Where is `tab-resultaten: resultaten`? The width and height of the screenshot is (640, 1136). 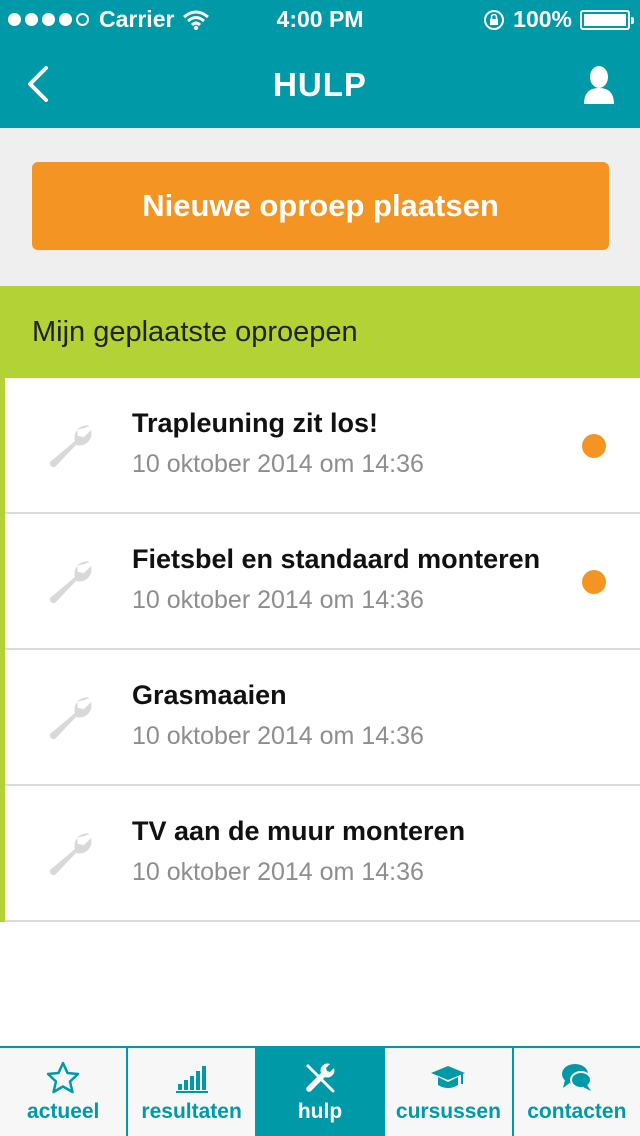
tab-resultaten: resultaten is located at coordinates (192, 1092).